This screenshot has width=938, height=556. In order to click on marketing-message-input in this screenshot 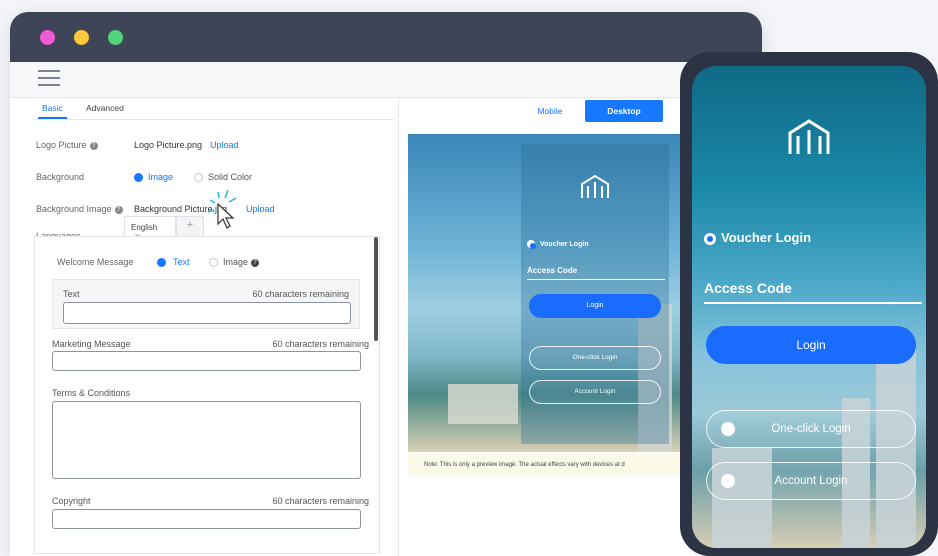, I will do `click(206, 361)`.